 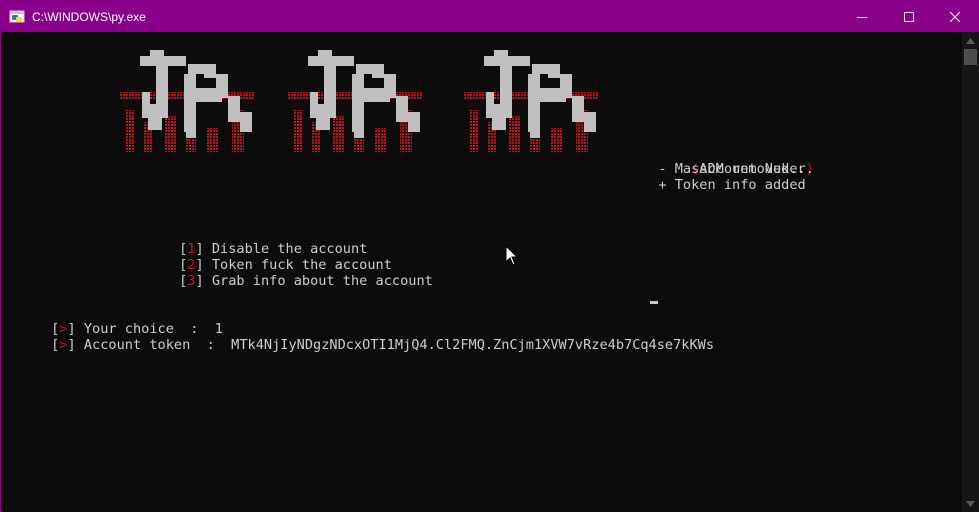 What do you see at coordinates (489, 16) in the screenshot?
I see `title-bar: C:\WINDOWS\py.exe` at bounding box center [489, 16].